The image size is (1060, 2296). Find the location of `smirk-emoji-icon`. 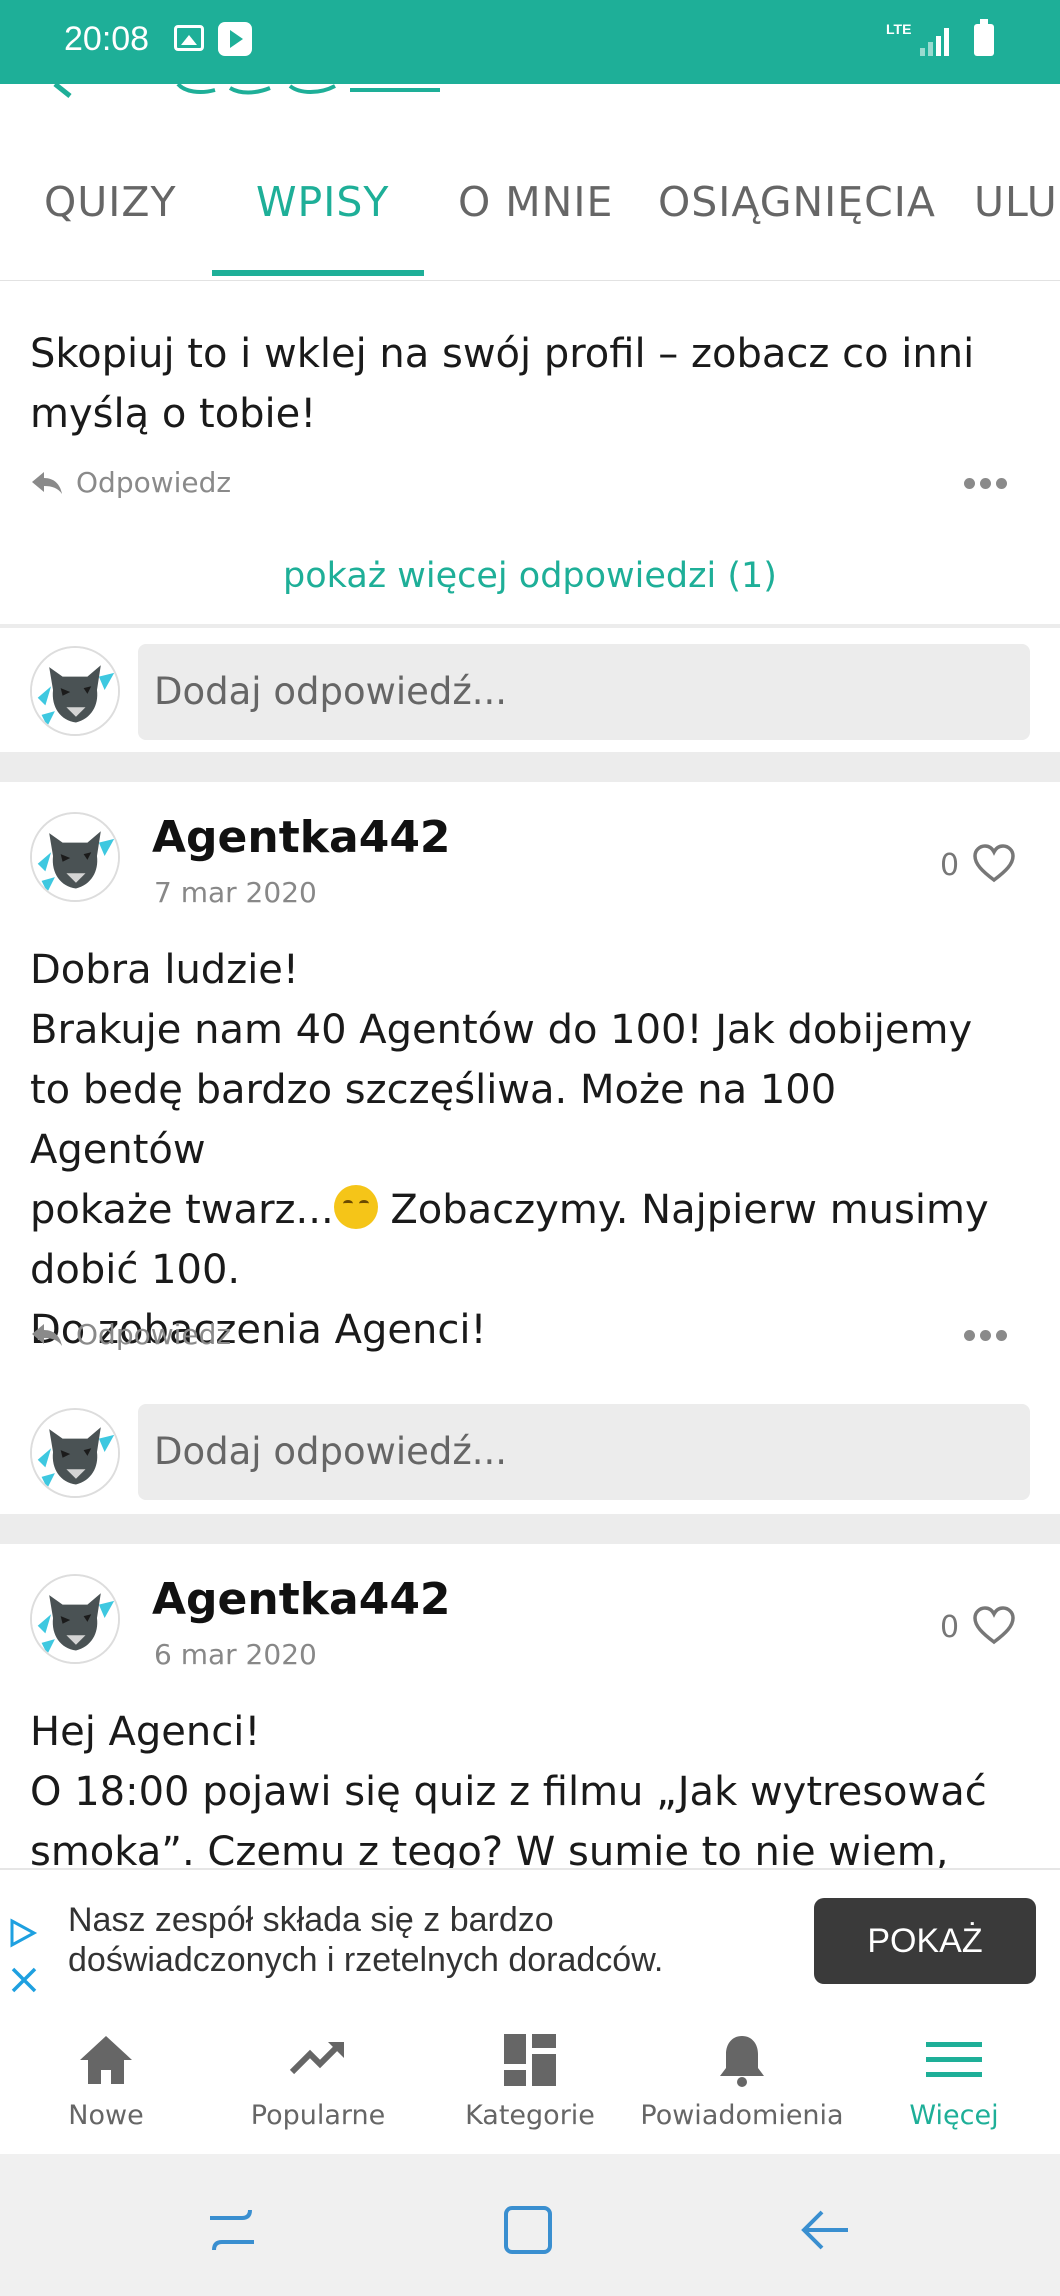

smirk-emoji-icon is located at coordinates (355, 1207).